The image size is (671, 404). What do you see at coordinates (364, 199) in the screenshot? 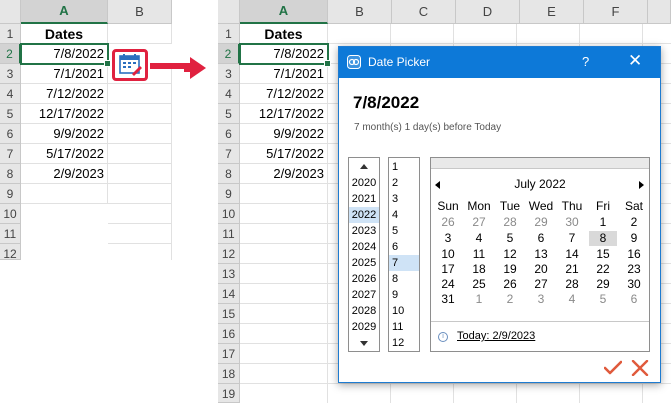
I see `year-item: 2021` at bounding box center [364, 199].